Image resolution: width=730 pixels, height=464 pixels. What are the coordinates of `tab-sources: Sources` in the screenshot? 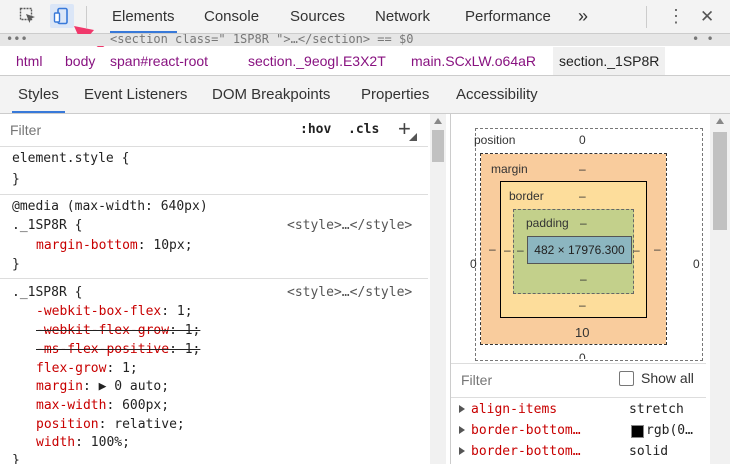 It's located at (317, 16).